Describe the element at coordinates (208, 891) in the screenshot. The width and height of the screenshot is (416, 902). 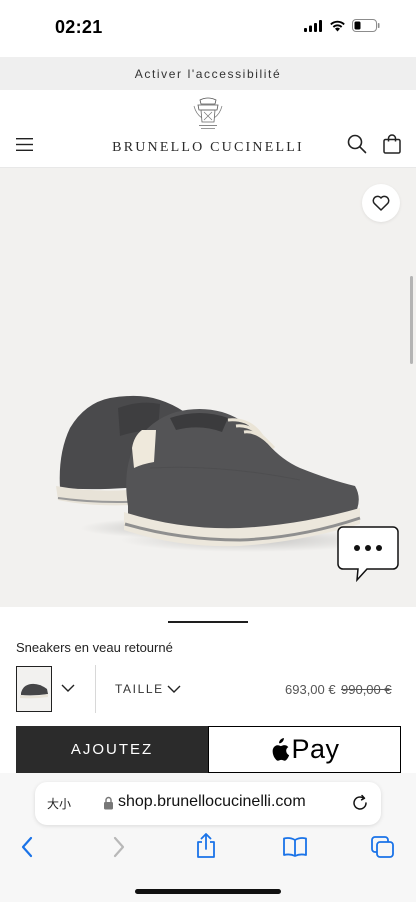
I see `home-indicator` at that location.